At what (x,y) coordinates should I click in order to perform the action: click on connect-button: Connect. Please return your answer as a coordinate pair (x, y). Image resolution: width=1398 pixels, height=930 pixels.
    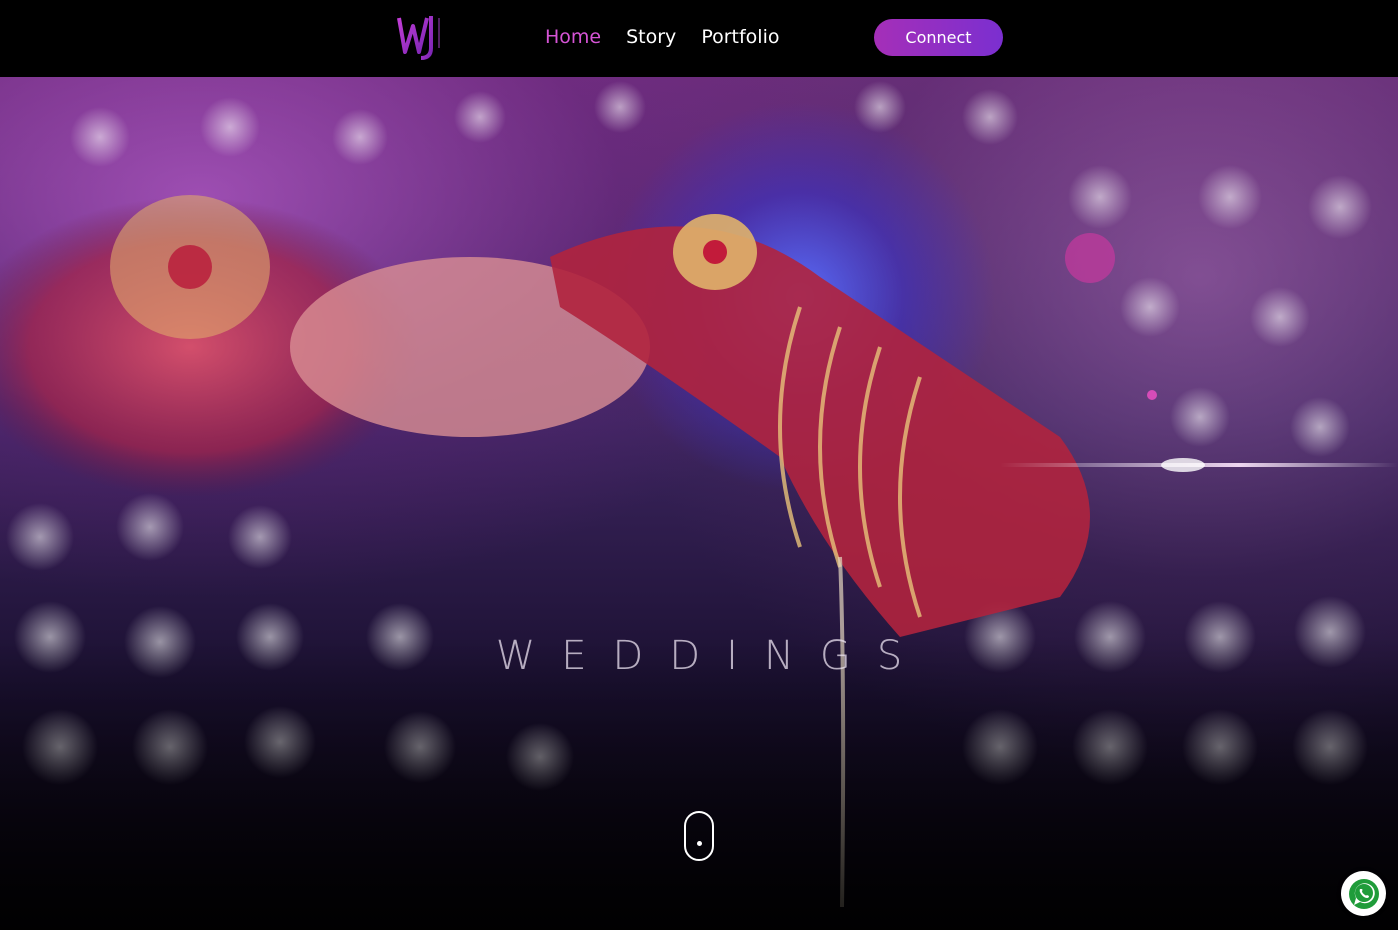
    Looking at the image, I should click on (938, 37).